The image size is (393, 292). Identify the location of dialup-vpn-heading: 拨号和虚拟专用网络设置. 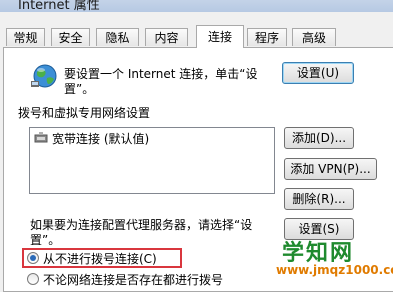
(84, 113).